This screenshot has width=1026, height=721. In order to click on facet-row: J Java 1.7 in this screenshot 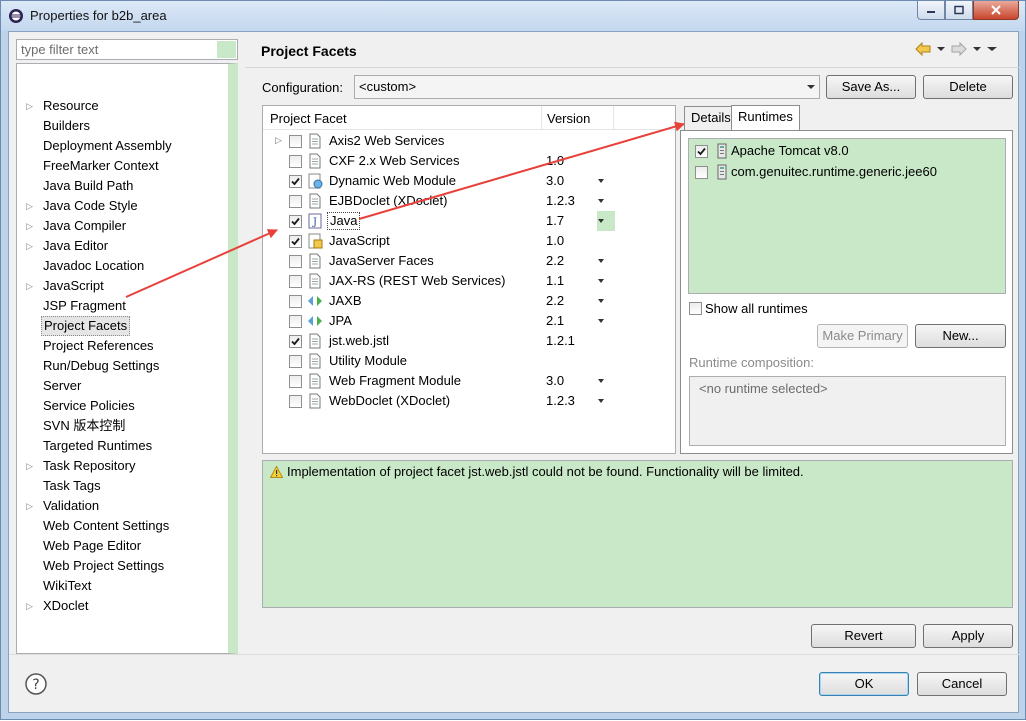, I will do `click(469, 221)`.